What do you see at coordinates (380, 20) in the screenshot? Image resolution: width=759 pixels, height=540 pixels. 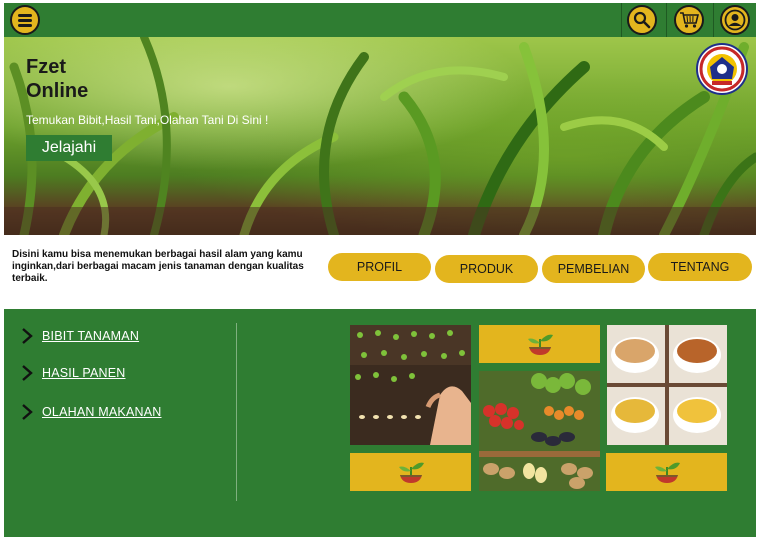 I see `top-bar` at bounding box center [380, 20].